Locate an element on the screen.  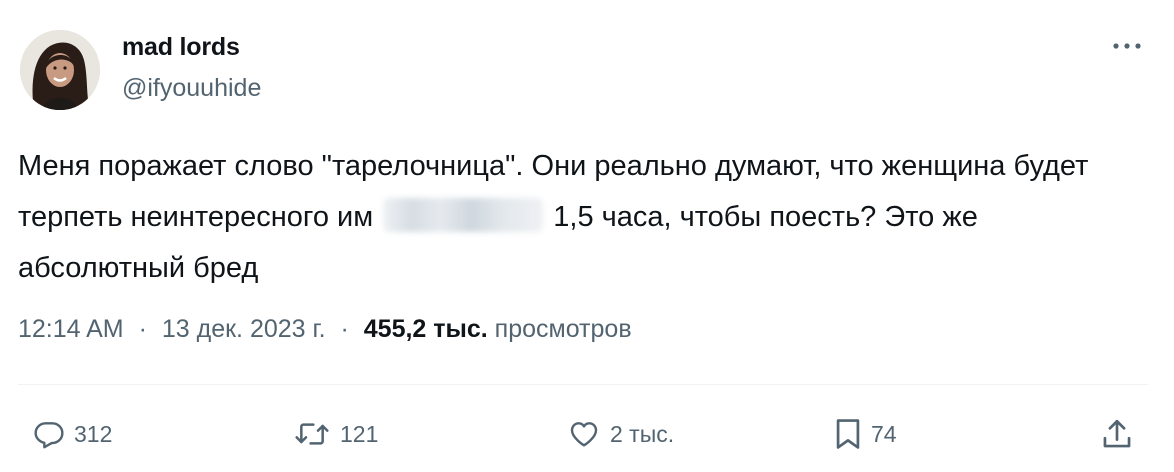
avatar-image is located at coordinates (60, 70).